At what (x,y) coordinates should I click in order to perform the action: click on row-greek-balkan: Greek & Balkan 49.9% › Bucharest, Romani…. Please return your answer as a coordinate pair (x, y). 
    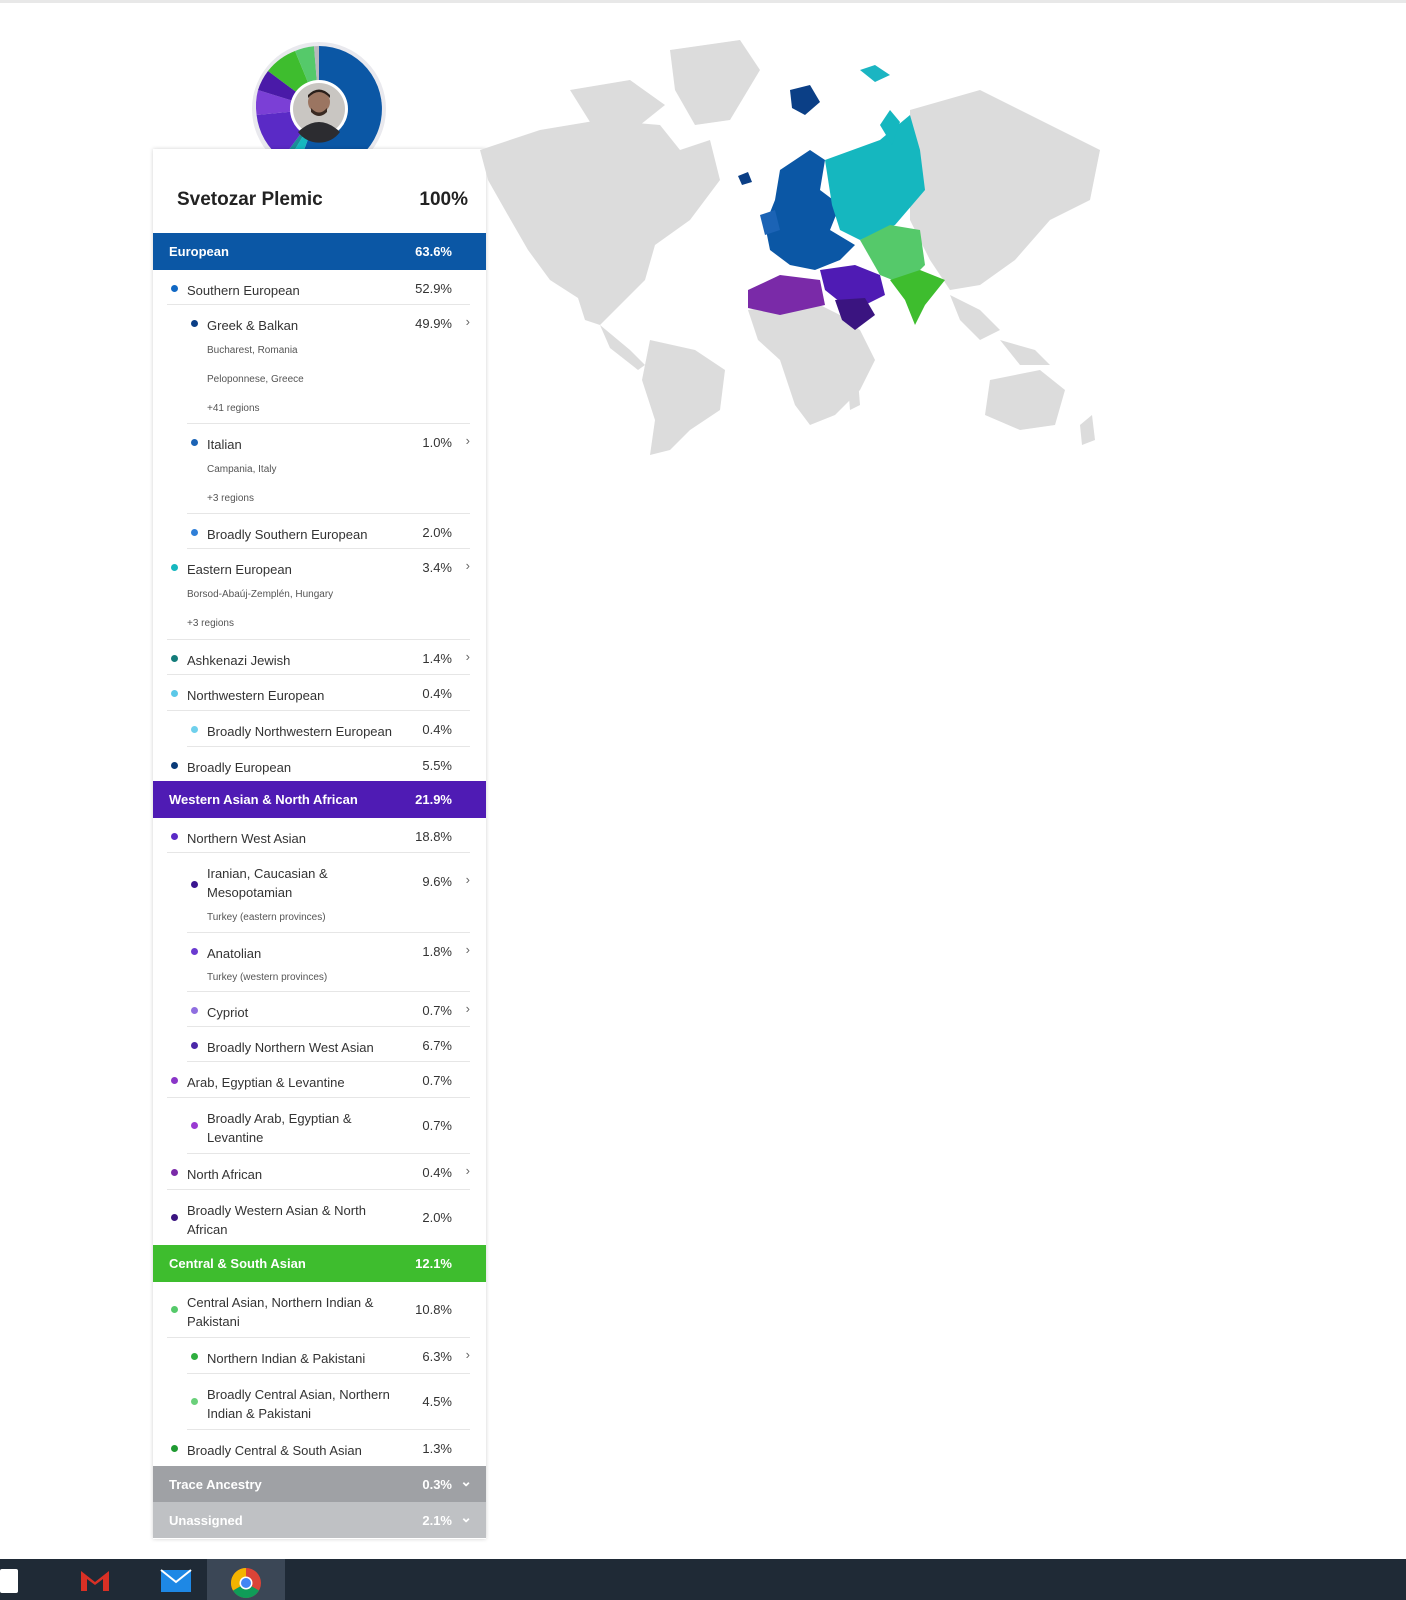
    Looking at the image, I should click on (328, 364).